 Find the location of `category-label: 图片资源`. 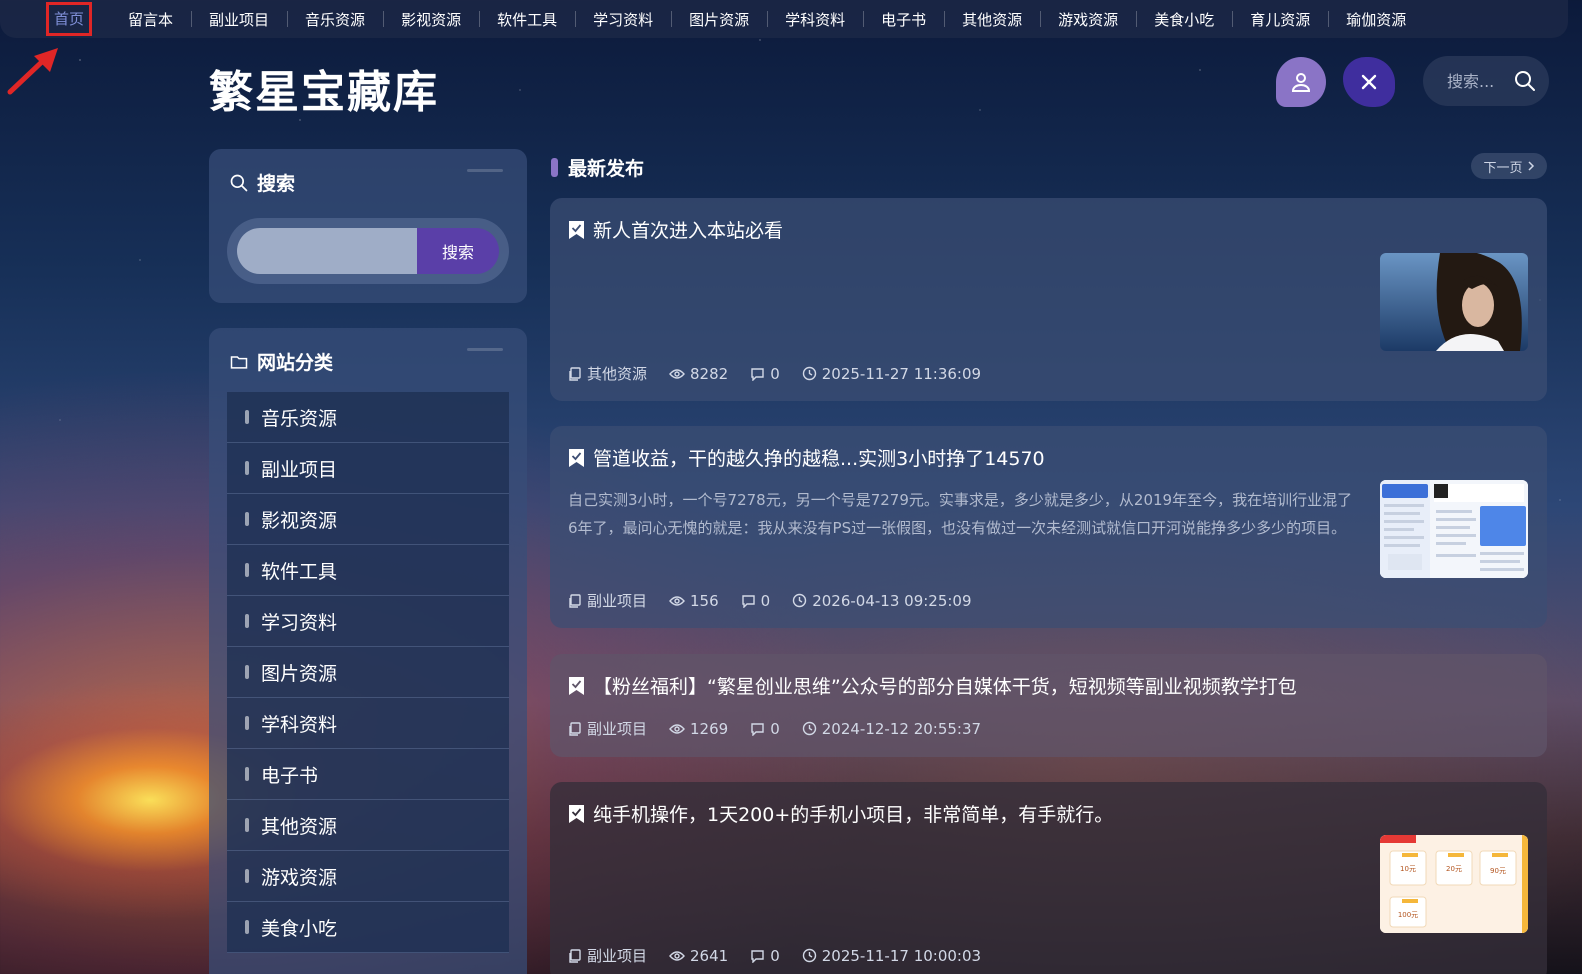

category-label: 图片资源 is located at coordinates (299, 673).